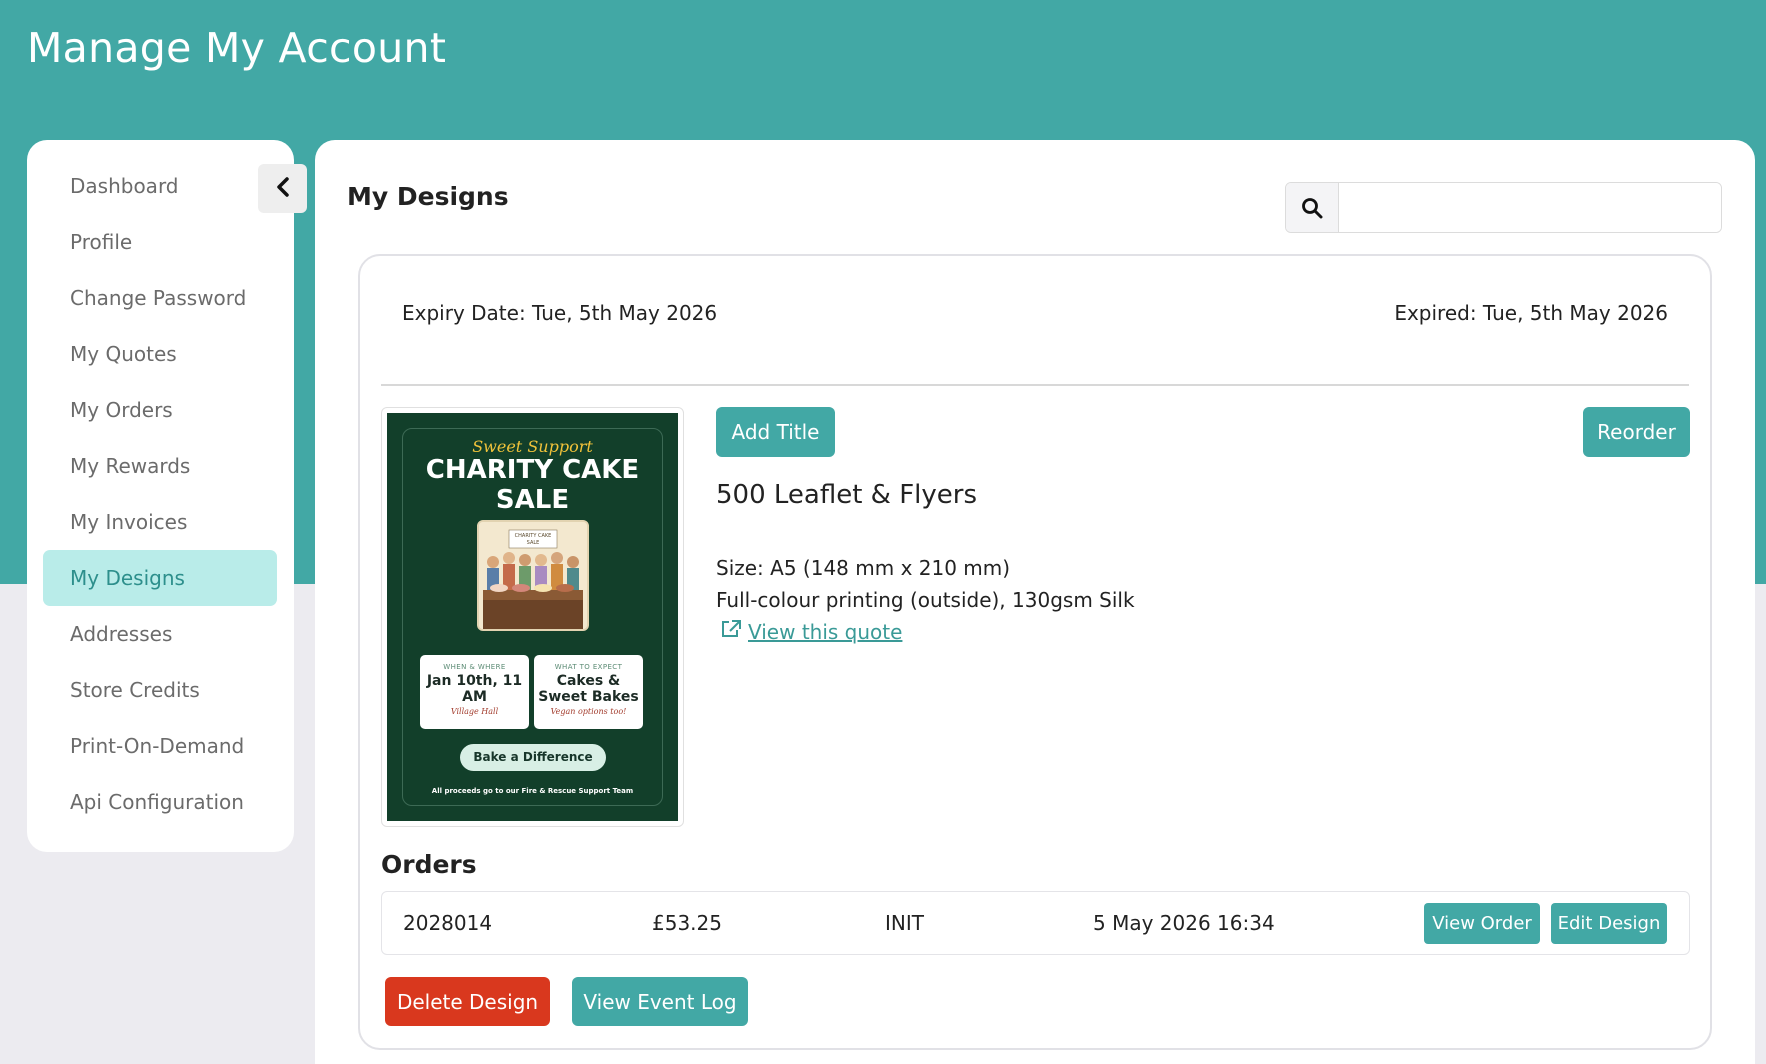  I want to click on order-date: 5 May 2026 16:34, so click(1184, 923).